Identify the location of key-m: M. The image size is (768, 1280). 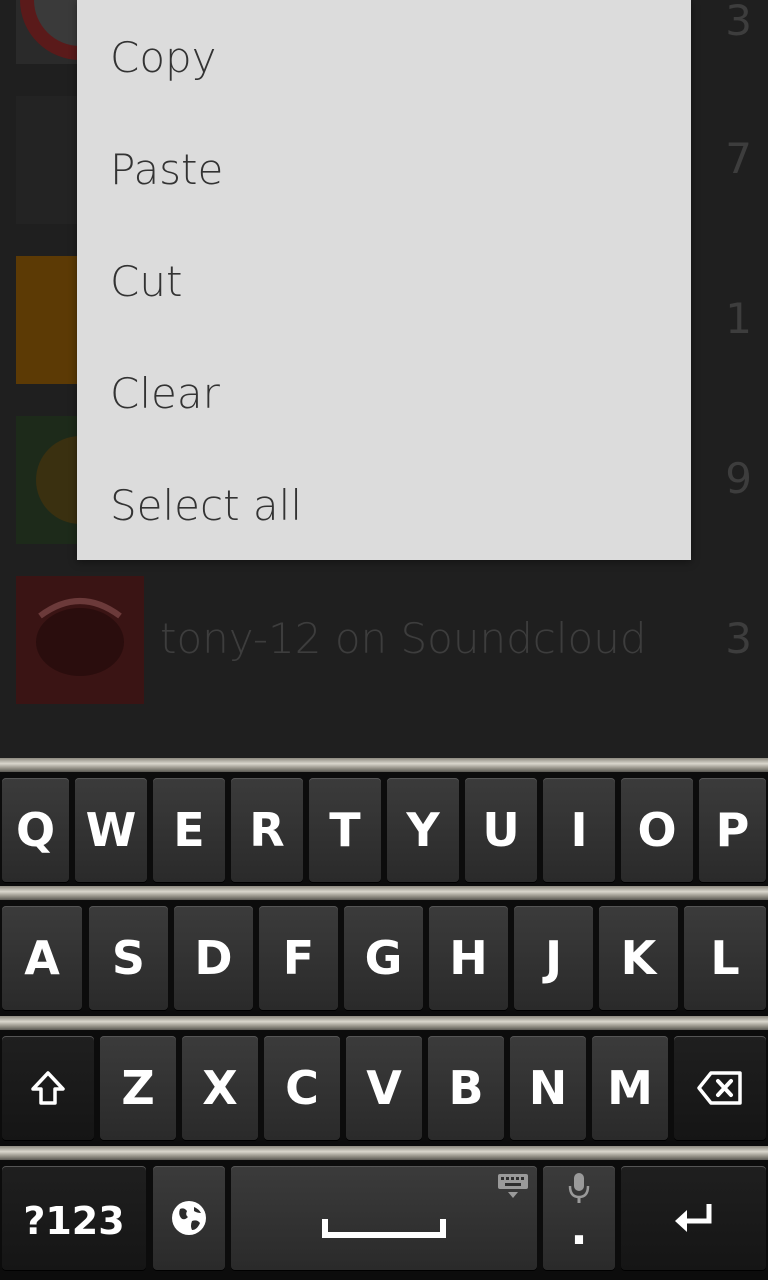
(630, 1088).